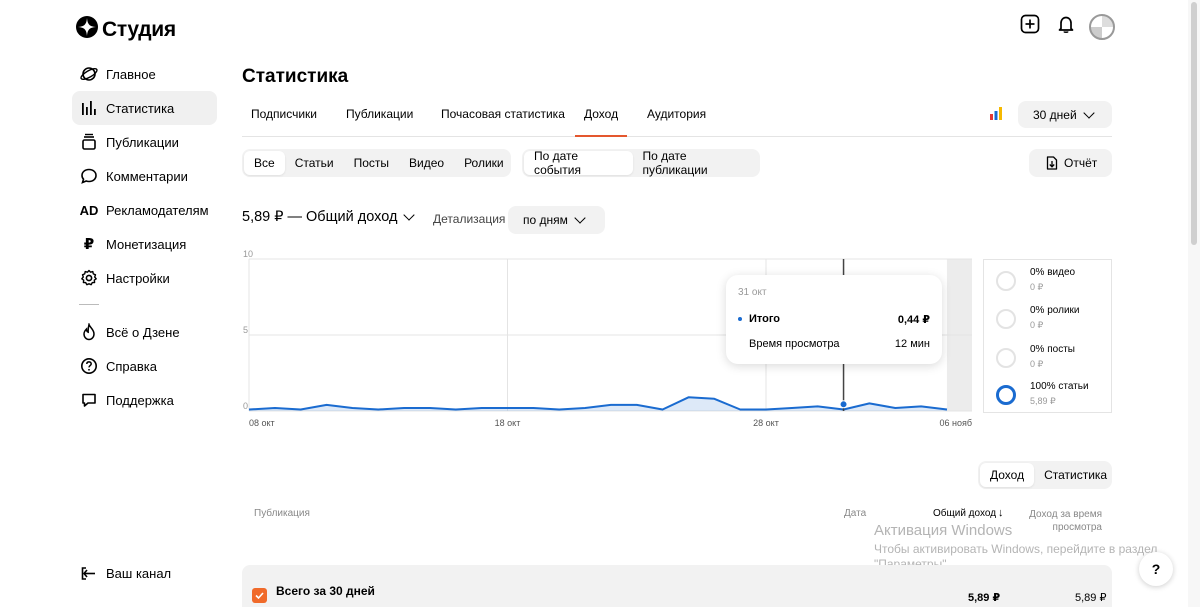 This screenshot has width=1200, height=607. I want to click on sidebar-item-monetization: ₽ Монетизация, so click(144, 244).